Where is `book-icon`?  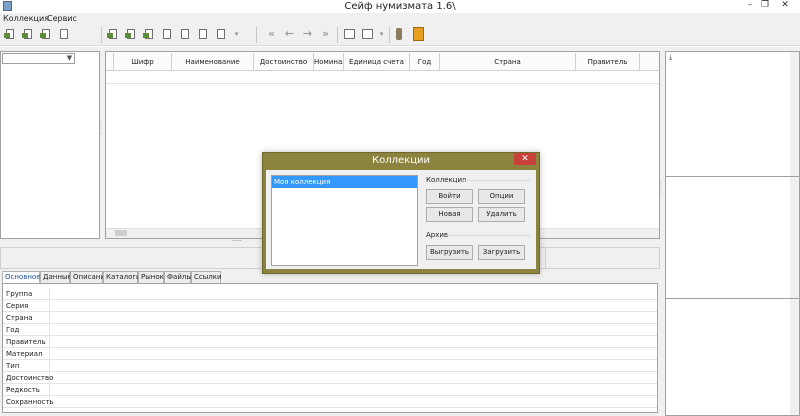 book-icon is located at coordinates (418, 34).